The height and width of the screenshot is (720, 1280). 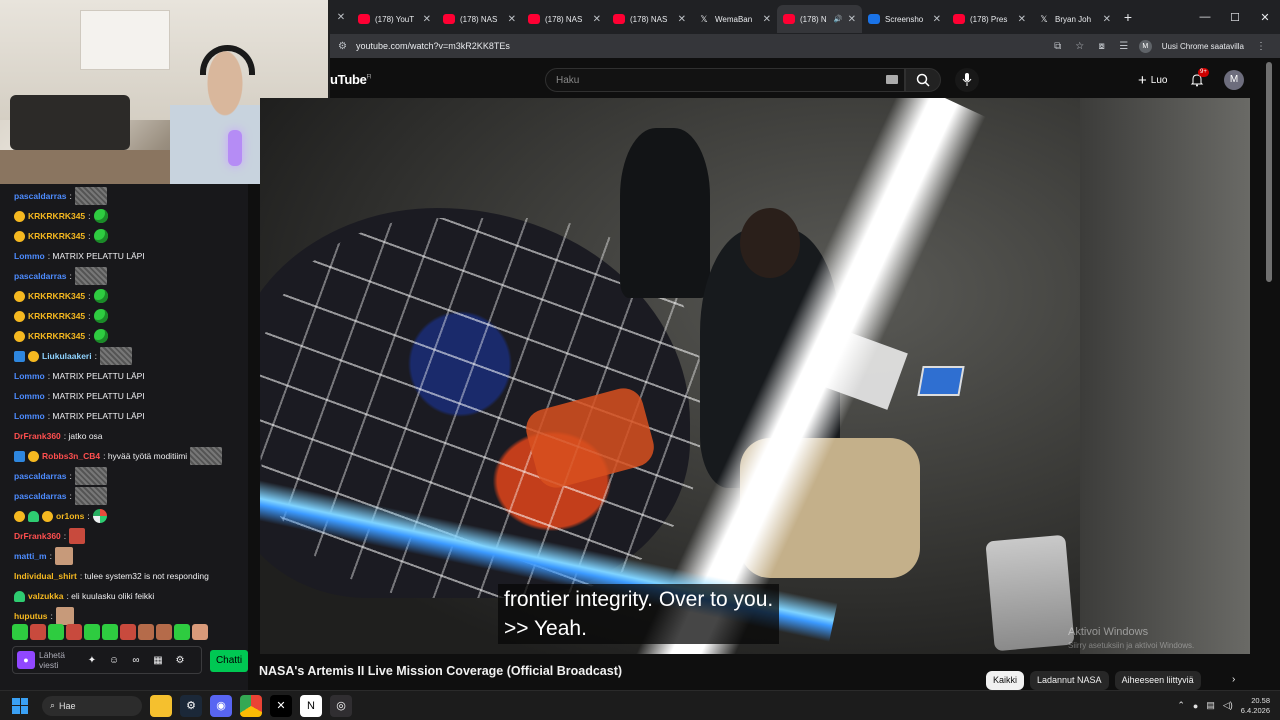 What do you see at coordinates (734, 19) in the screenshot?
I see `browser-tab: 𝕏 WemaBan ✕` at bounding box center [734, 19].